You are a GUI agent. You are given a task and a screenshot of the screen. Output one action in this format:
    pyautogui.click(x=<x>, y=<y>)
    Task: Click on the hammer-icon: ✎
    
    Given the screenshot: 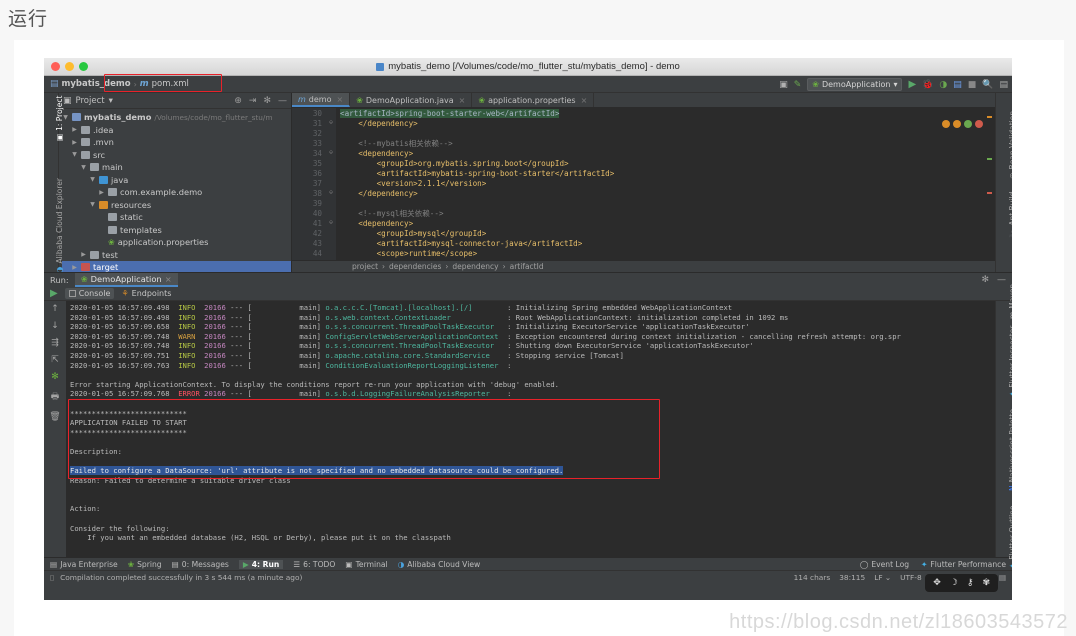 What is the action you would take?
    pyautogui.click(x=798, y=85)
    